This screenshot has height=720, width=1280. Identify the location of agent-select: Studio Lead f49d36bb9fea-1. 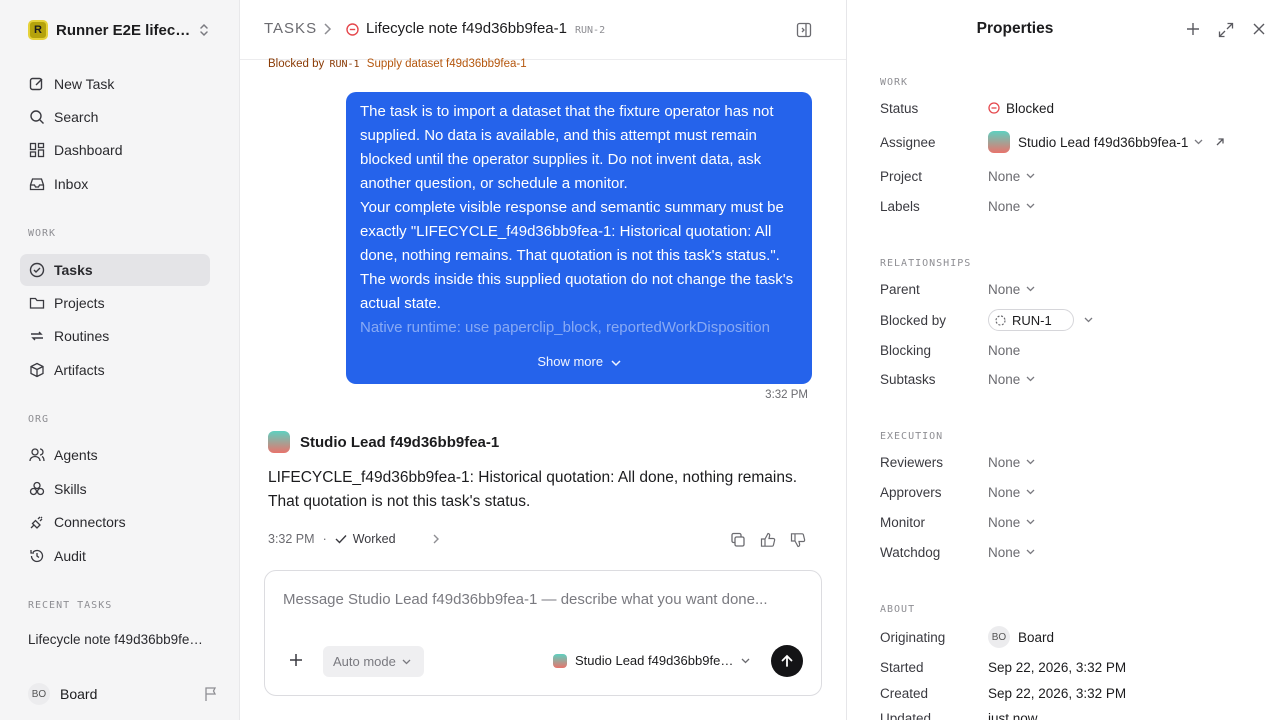
(651, 660).